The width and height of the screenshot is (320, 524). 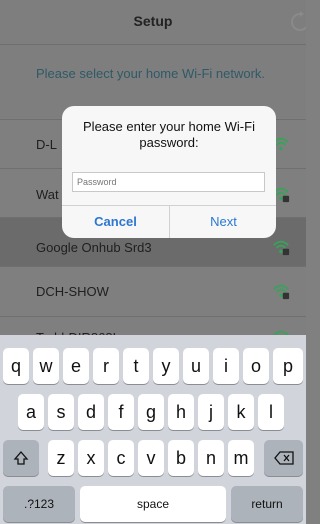 What do you see at coordinates (169, 134) in the screenshot?
I see `dialog-title: Please enter your home Wi-Fi password:` at bounding box center [169, 134].